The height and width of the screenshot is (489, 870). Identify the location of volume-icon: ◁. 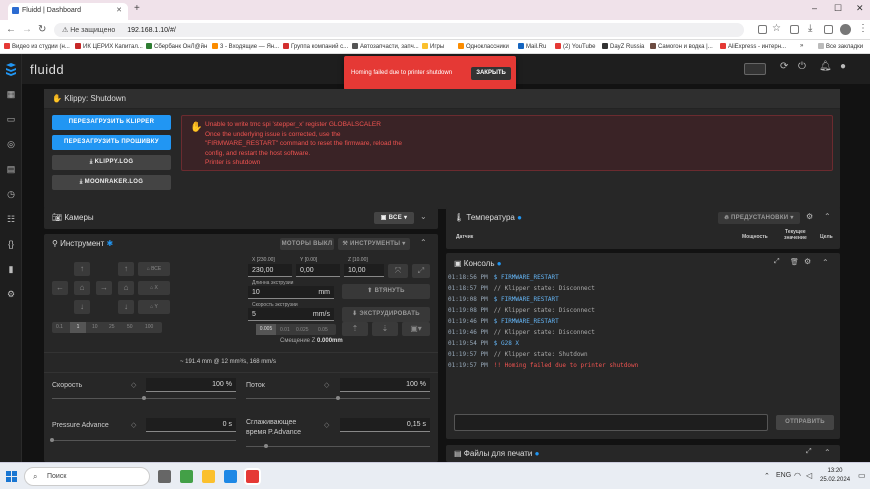
(809, 475).